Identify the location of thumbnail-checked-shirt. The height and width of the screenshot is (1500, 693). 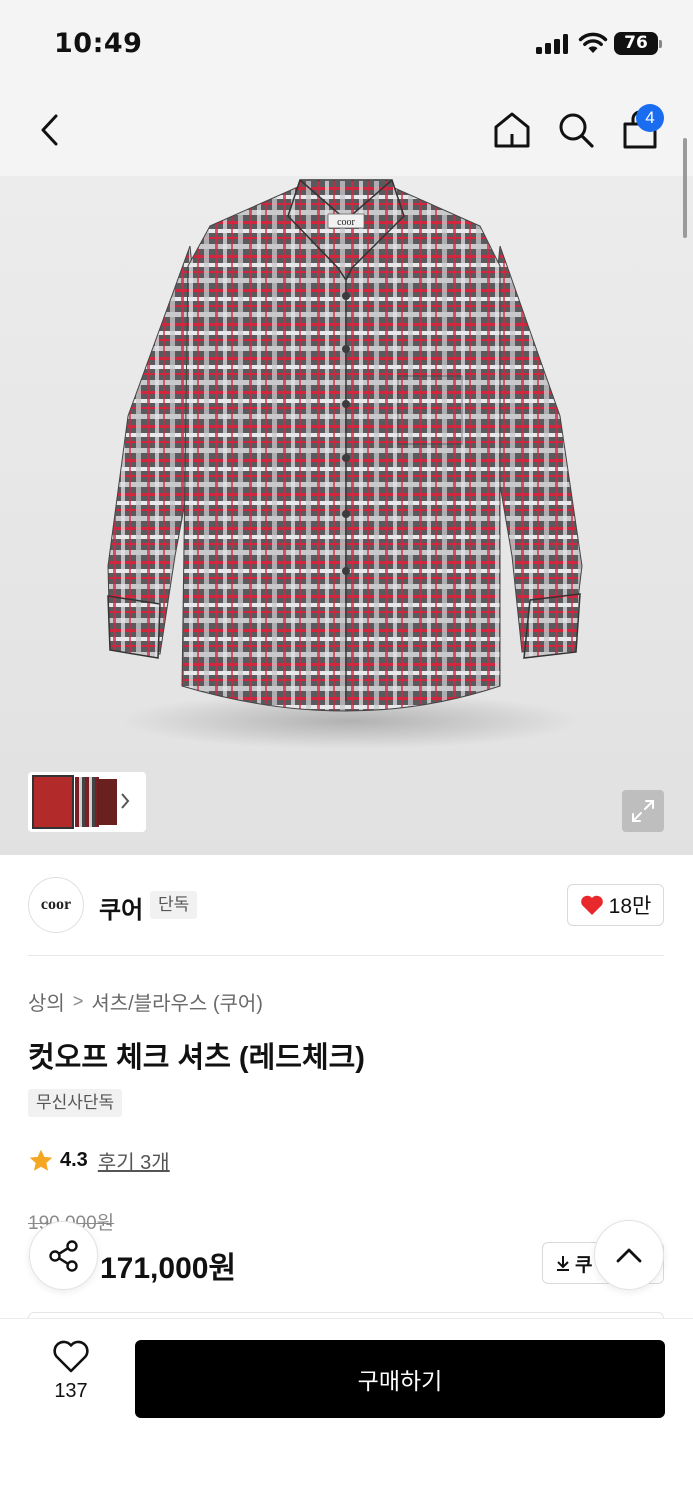
(87, 802).